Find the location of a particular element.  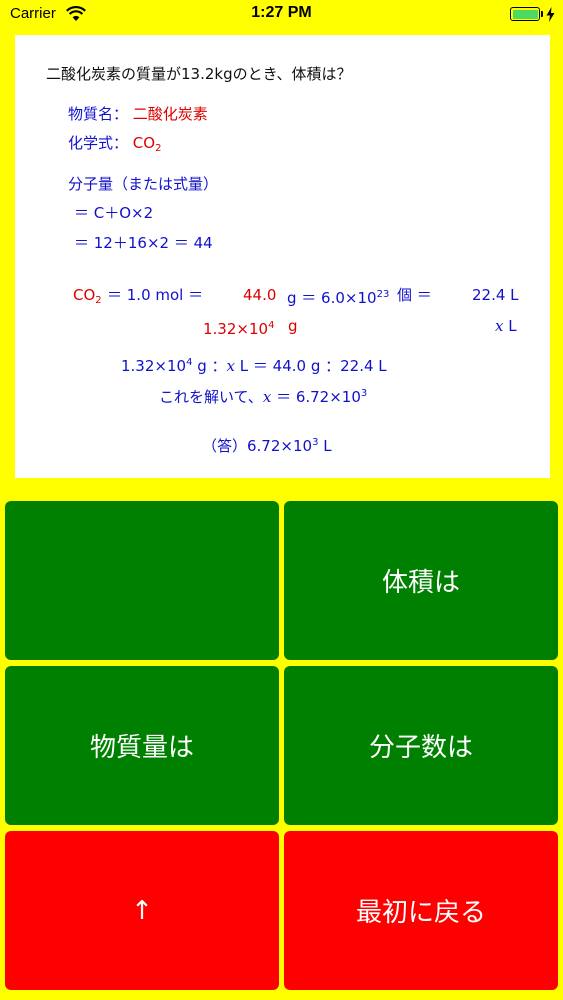

given-mass-unit: g is located at coordinates (293, 326).